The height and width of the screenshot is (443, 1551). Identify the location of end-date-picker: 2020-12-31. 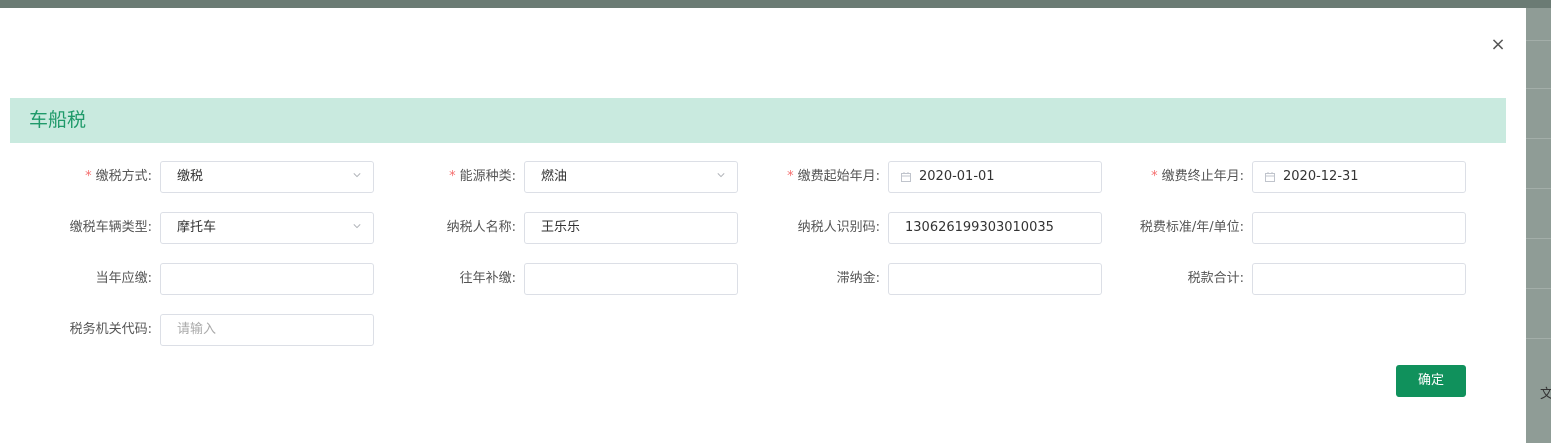
(1359, 177).